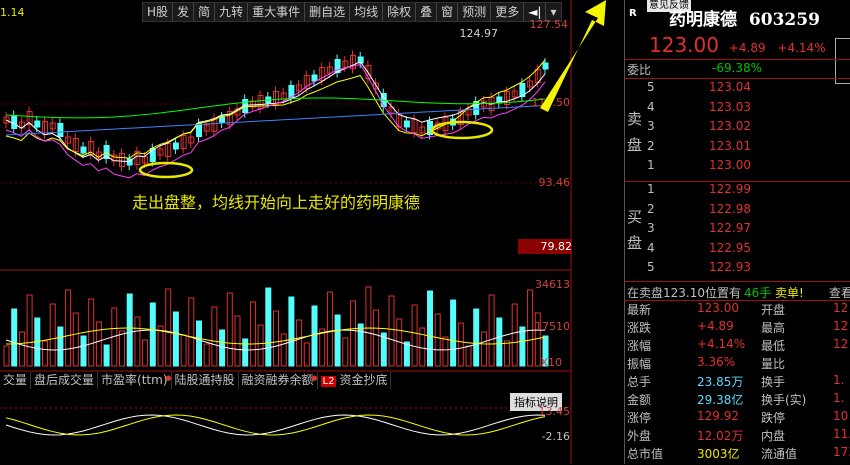  What do you see at coordinates (839, 380) in the screenshot?
I see `stat-value-2: 1.` at bounding box center [839, 380].